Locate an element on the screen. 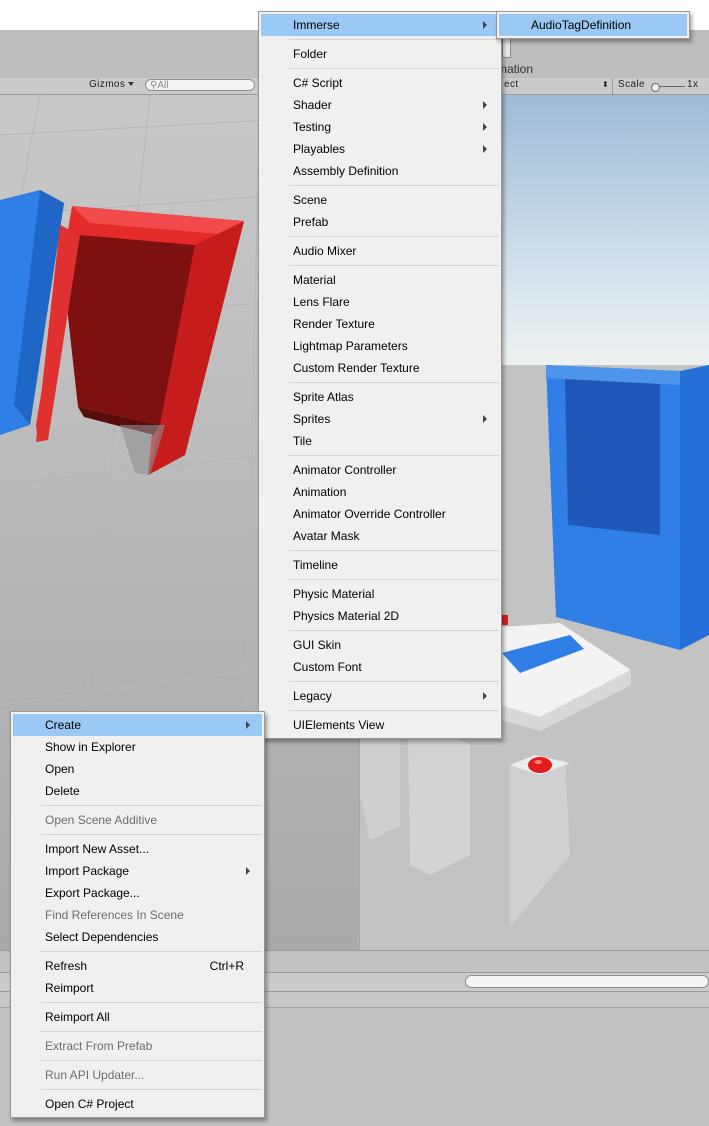 This screenshot has width=709, height=1126. menu-item-folder: Folder is located at coordinates (380, 54).